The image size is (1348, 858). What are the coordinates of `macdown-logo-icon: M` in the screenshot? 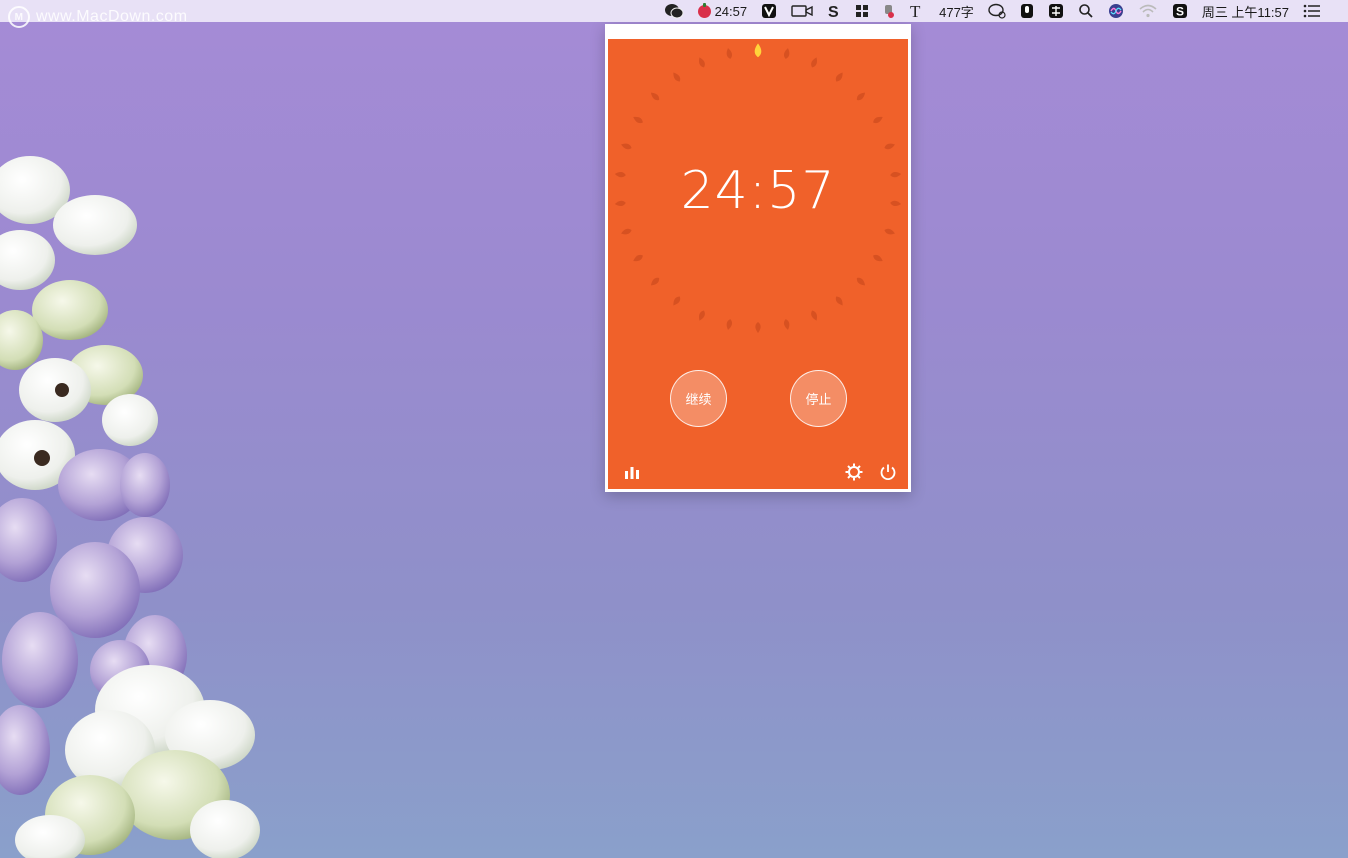 It's located at (19, 17).